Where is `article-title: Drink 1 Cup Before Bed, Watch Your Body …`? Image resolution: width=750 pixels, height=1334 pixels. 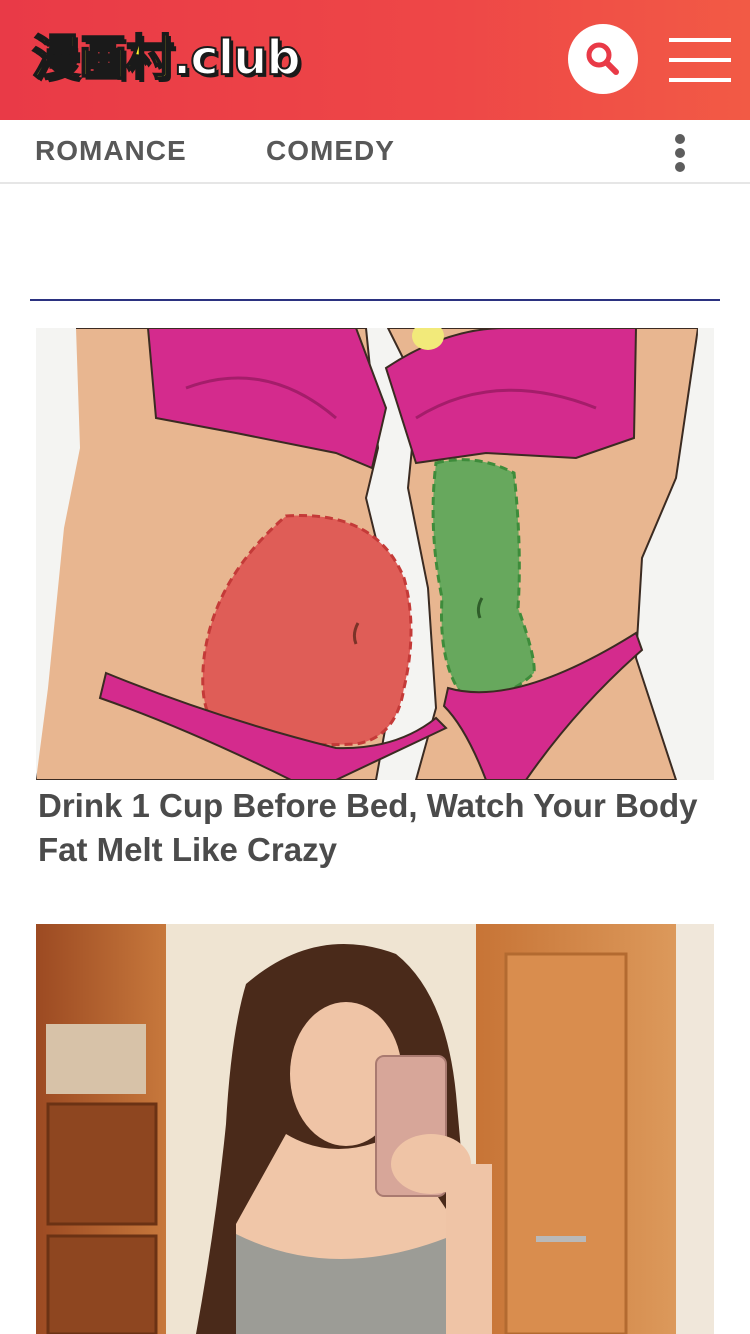
article-title: Drink 1 Cup Before Bed, Watch Your Body … is located at coordinates (368, 828).